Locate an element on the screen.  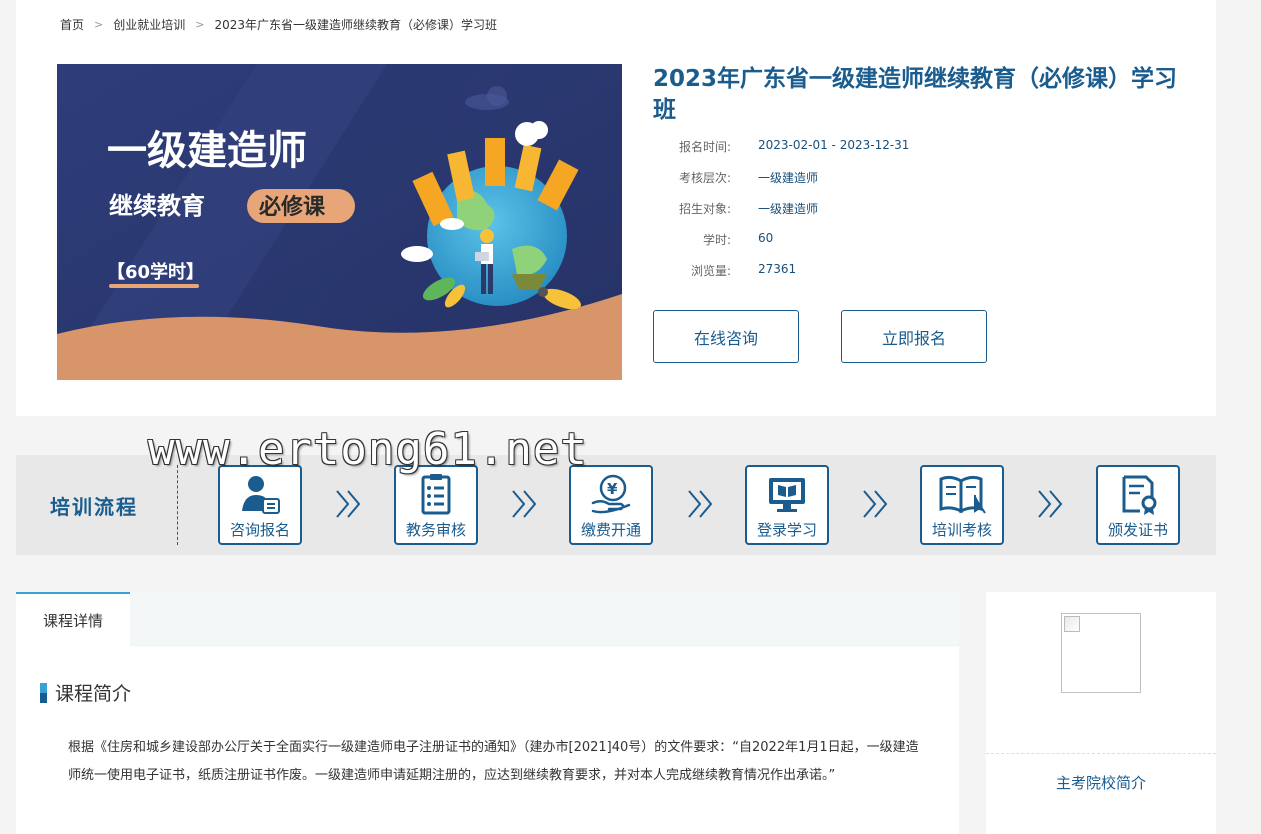
info-row-enroll-time: 报名时间: 2023-02-01 - 2023-12-31 is located at coordinates (781, 153).